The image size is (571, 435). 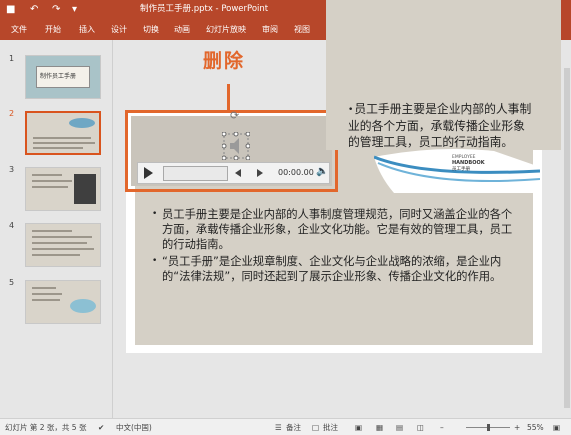 I want to click on slideshow-icon: ◫, so click(x=420, y=427).